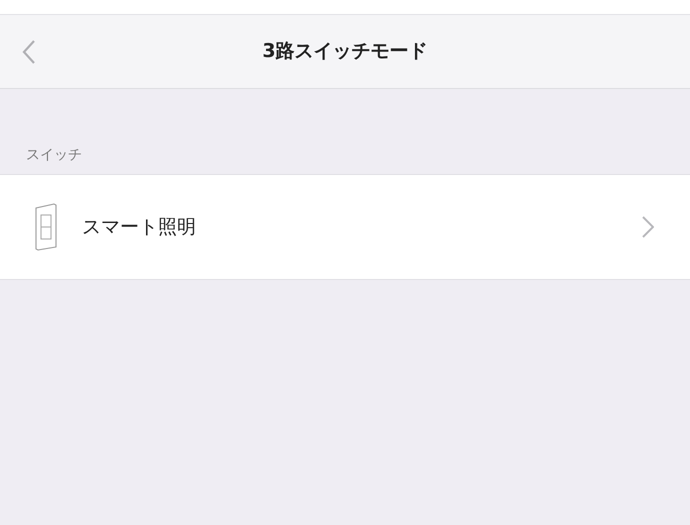  Describe the element at coordinates (54, 155) in the screenshot. I see `section-header: スイッチ` at that location.